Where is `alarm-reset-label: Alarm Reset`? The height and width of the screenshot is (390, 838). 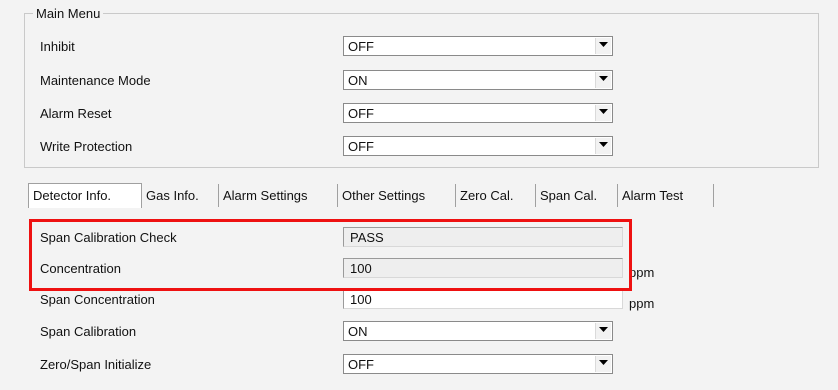 alarm-reset-label: Alarm Reset is located at coordinates (76, 113).